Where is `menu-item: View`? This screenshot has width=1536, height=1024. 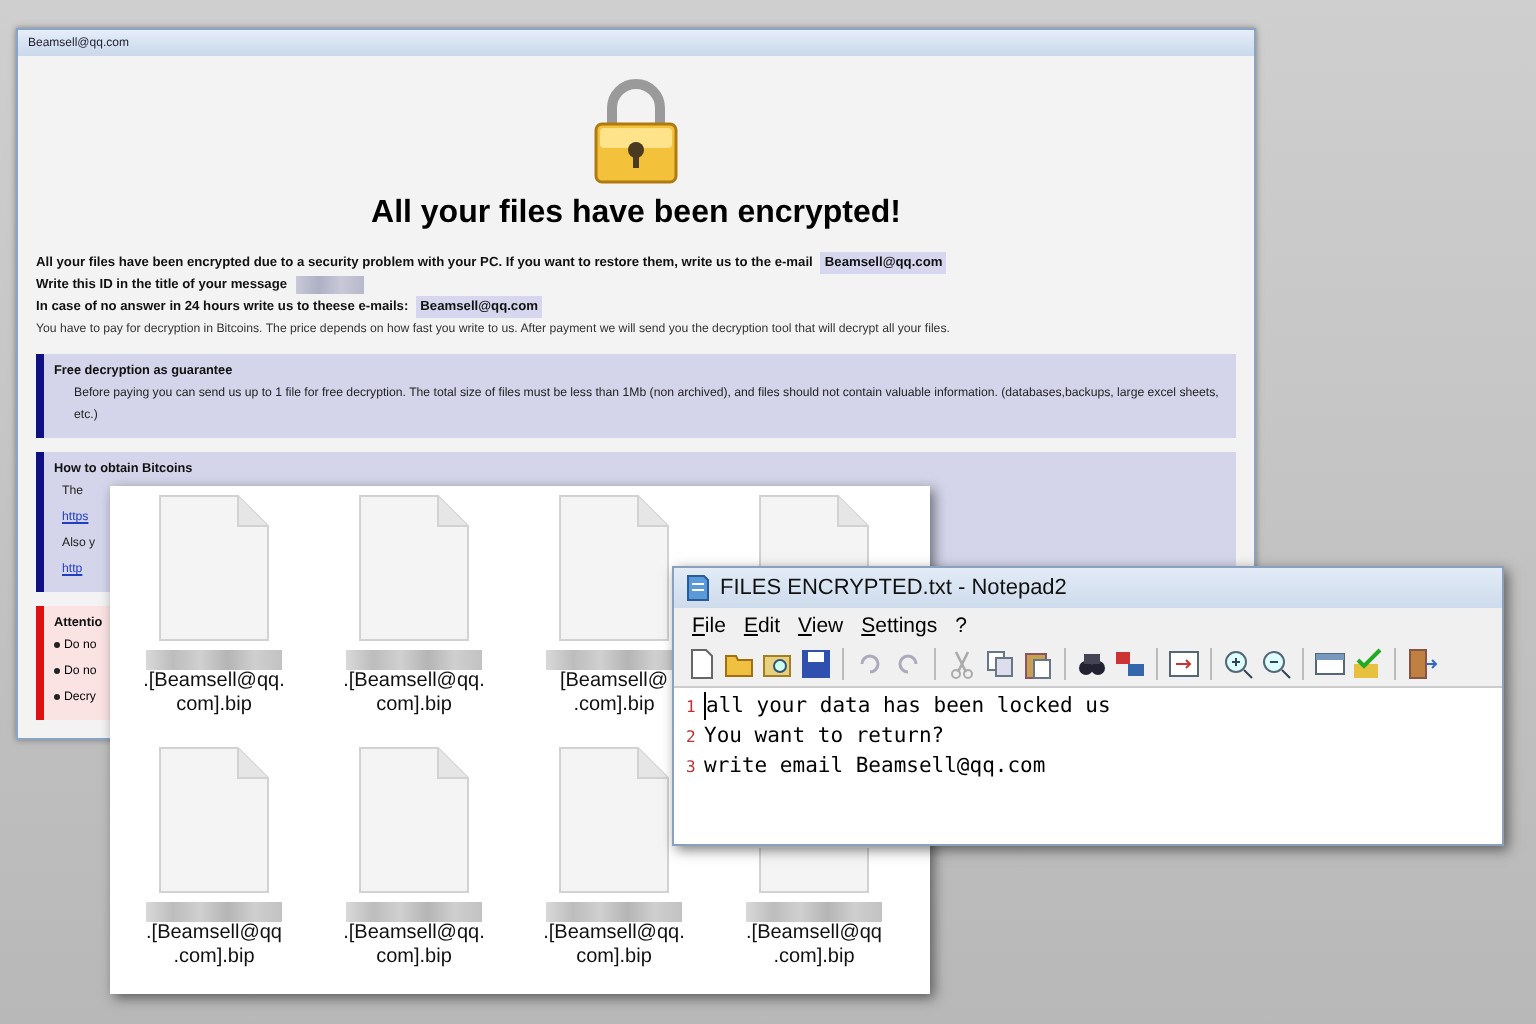
menu-item: View is located at coordinates (821, 625).